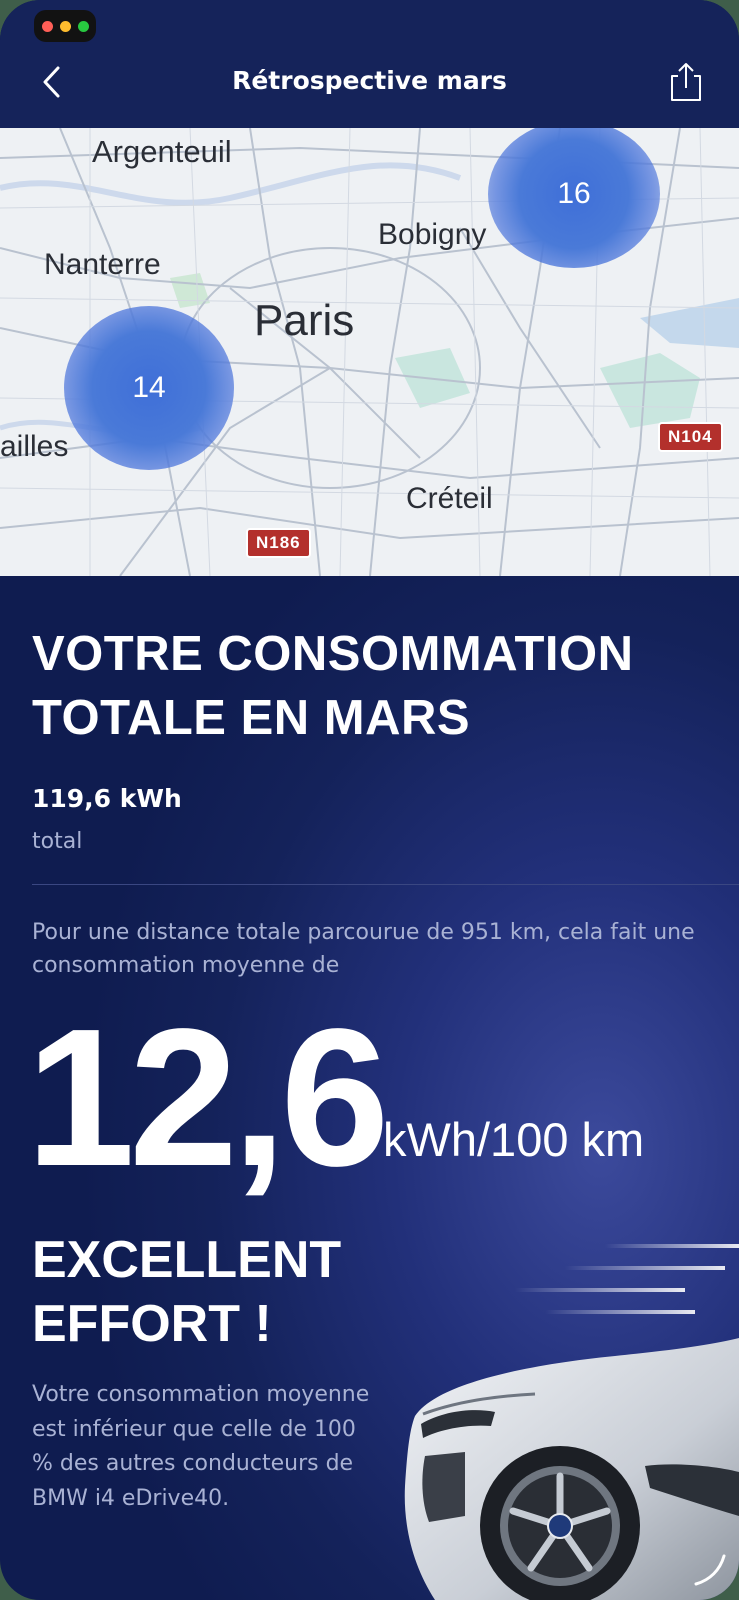 Image resolution: width=739 pixels, height=1600 pixels. What do you see at coordinates (710, 1570) in the screenshot?
I see `corner-handle-icon` at bounding box center [710, 1570].